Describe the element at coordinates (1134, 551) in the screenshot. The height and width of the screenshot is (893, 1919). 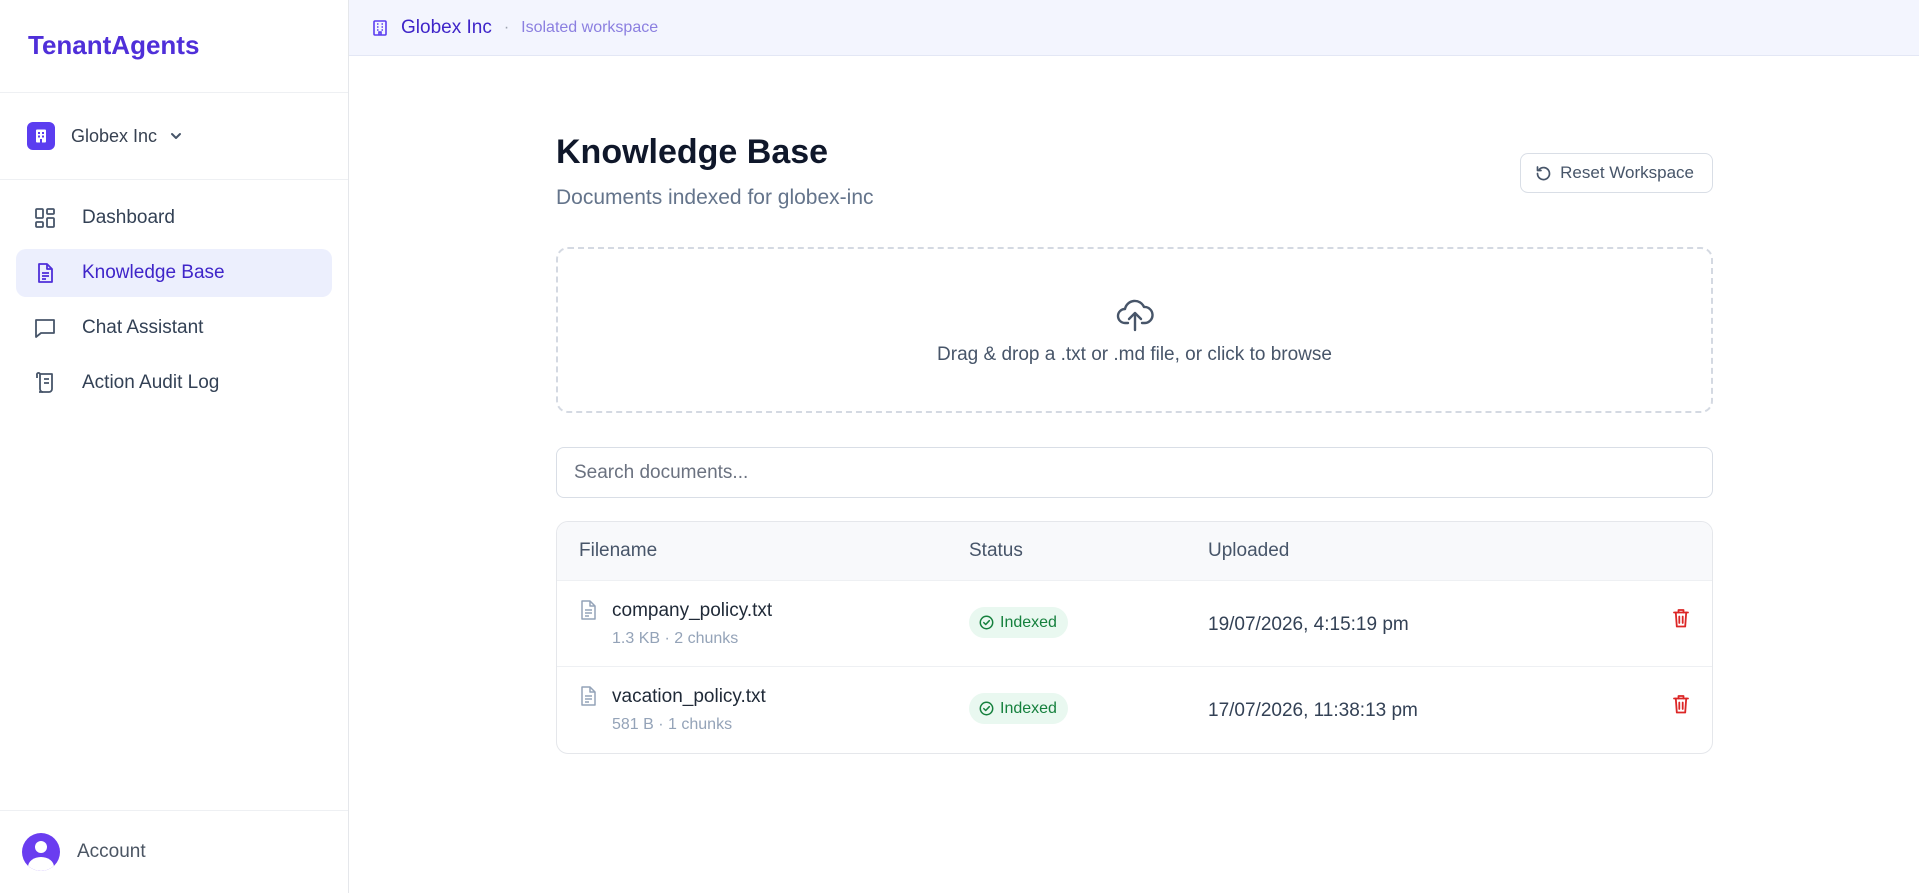
I see `table-header: Filename Status Uploaded` at that location.